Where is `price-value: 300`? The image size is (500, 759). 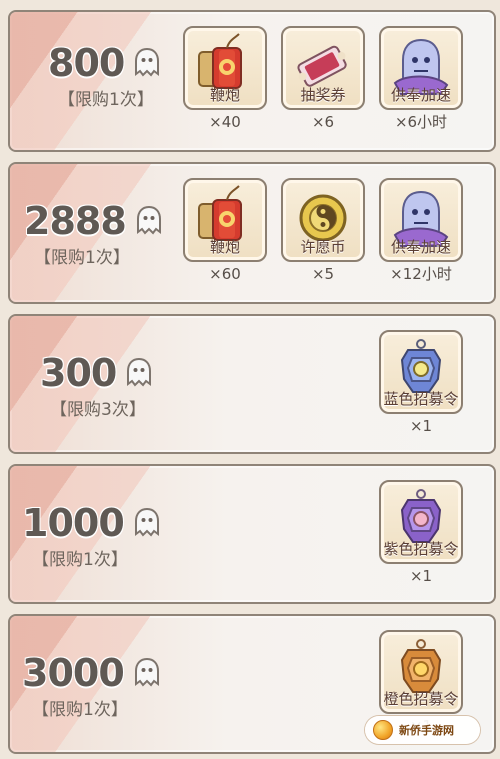 price-value: 300 is located at coordinates (78, 373).